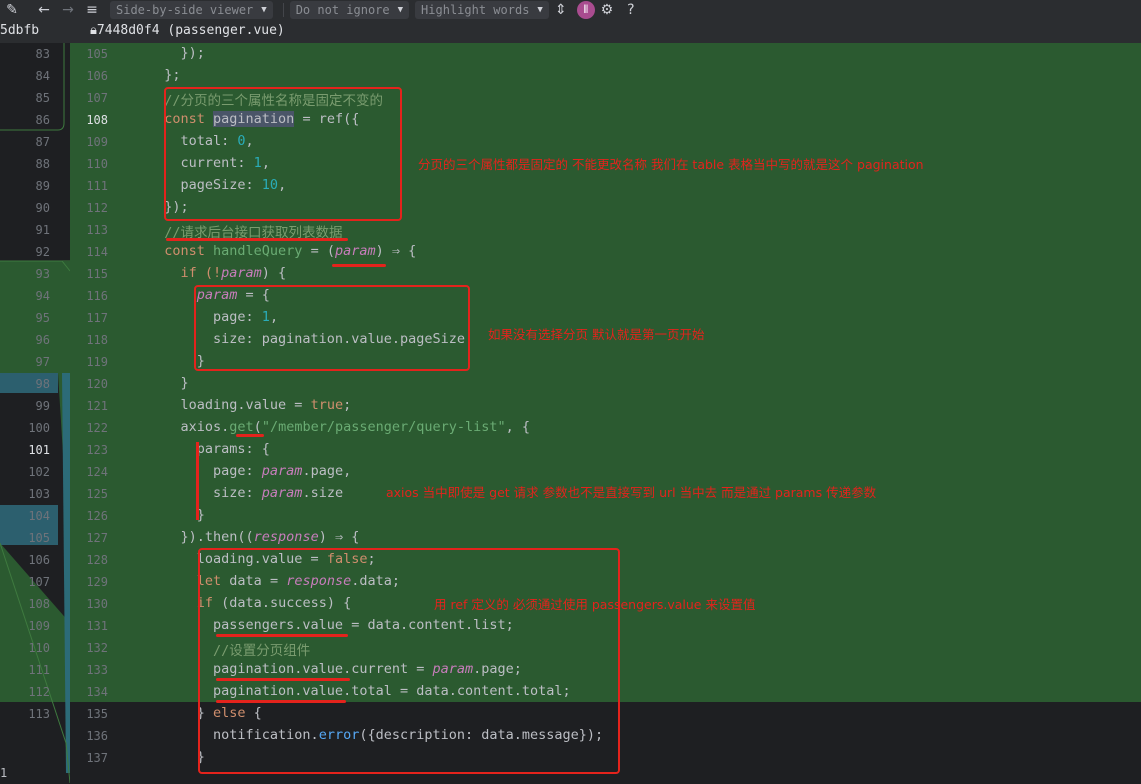 The width and height of the screenshot is (1141, 784). I want to click on code-text: params: {, so click(209, 449).